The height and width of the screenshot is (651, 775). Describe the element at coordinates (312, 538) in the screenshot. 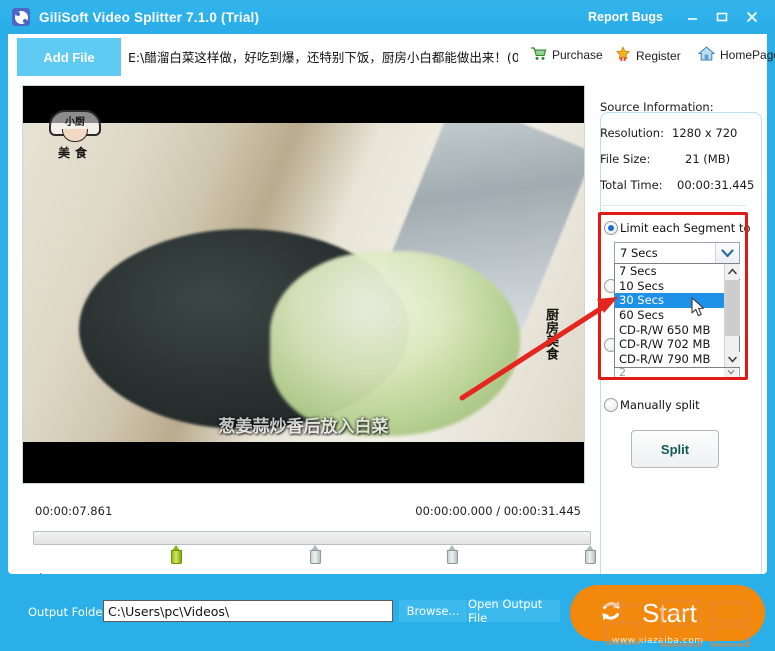

I see `timeline-track` at that location.